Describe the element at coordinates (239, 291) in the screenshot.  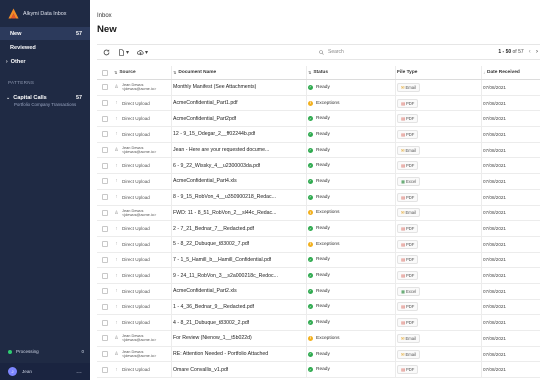
I see `document-cell: AcmeConfidential_Part2.xls` at that location.